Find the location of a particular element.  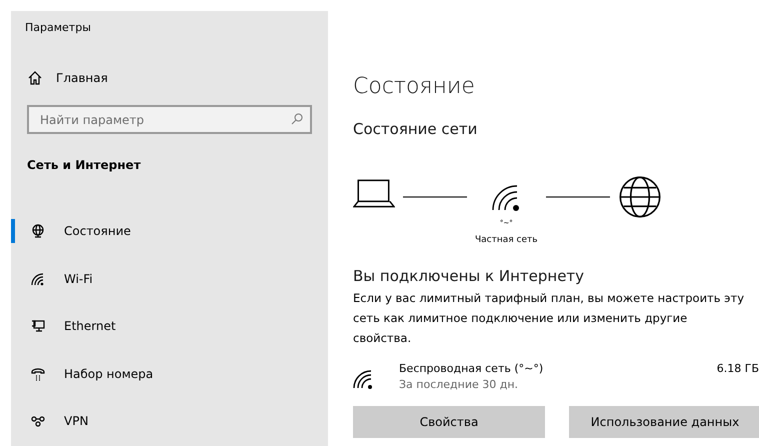

connection-status: Вы подключены к Интернету is located at coordinates (469, 276).